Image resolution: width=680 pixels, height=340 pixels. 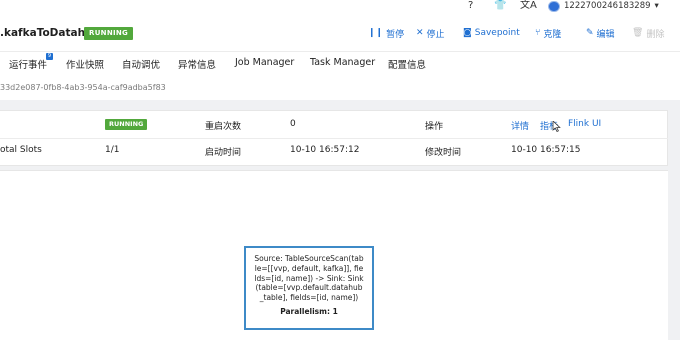 I want to click on tab-label: 运行事件, so click(x=28, y=65).